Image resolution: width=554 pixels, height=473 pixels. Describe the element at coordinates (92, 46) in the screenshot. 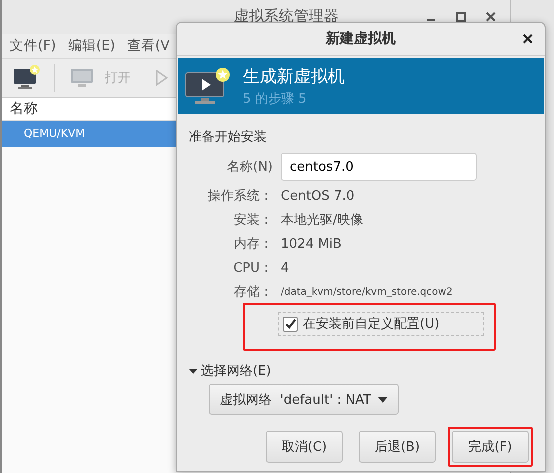

I see `menu-item: 编辑(E)` at that location.